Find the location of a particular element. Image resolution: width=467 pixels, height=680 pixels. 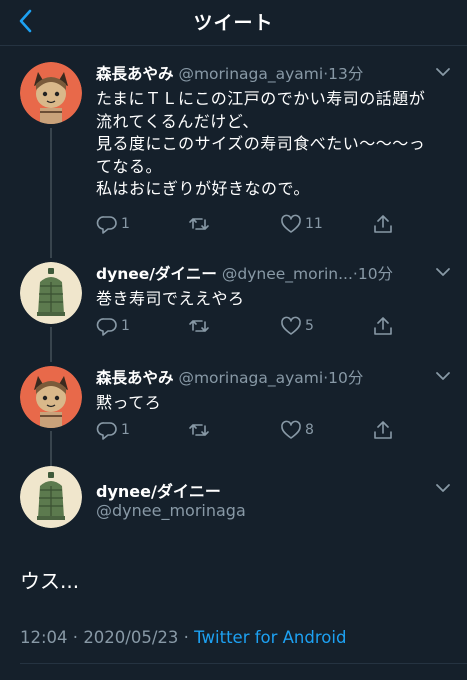

tweet-timestamp: 12:04 · 2020/05/23 · Twitter for Android is located at coordinates (183, 637).